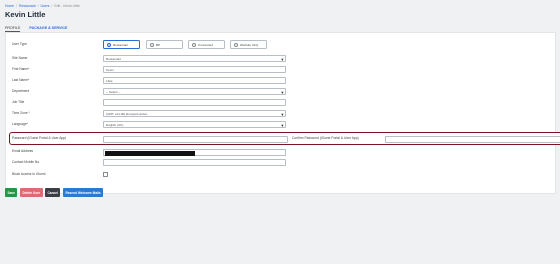 The width and height of the screenshot is (560, 264). I want to click on time-zone-label: Time Zone *, so click(21, 113).